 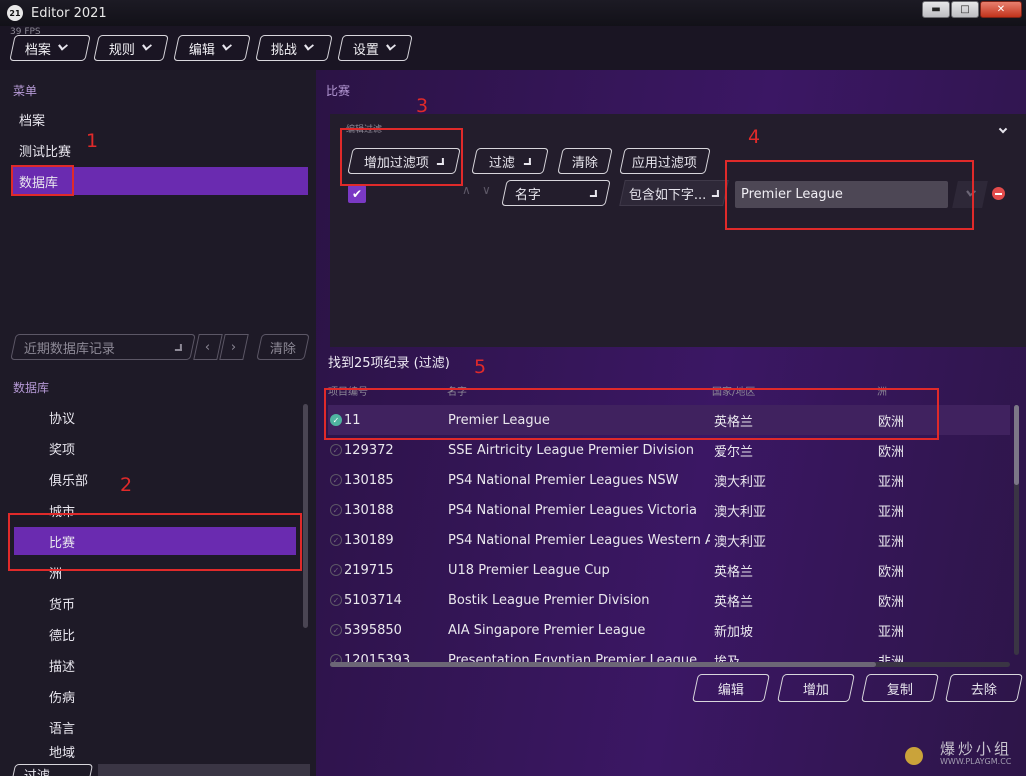 What do you see at coordinates (891, 572) in the screenshot?
I see `cell-continent: 欧洲` at bounding box center [891, 572].